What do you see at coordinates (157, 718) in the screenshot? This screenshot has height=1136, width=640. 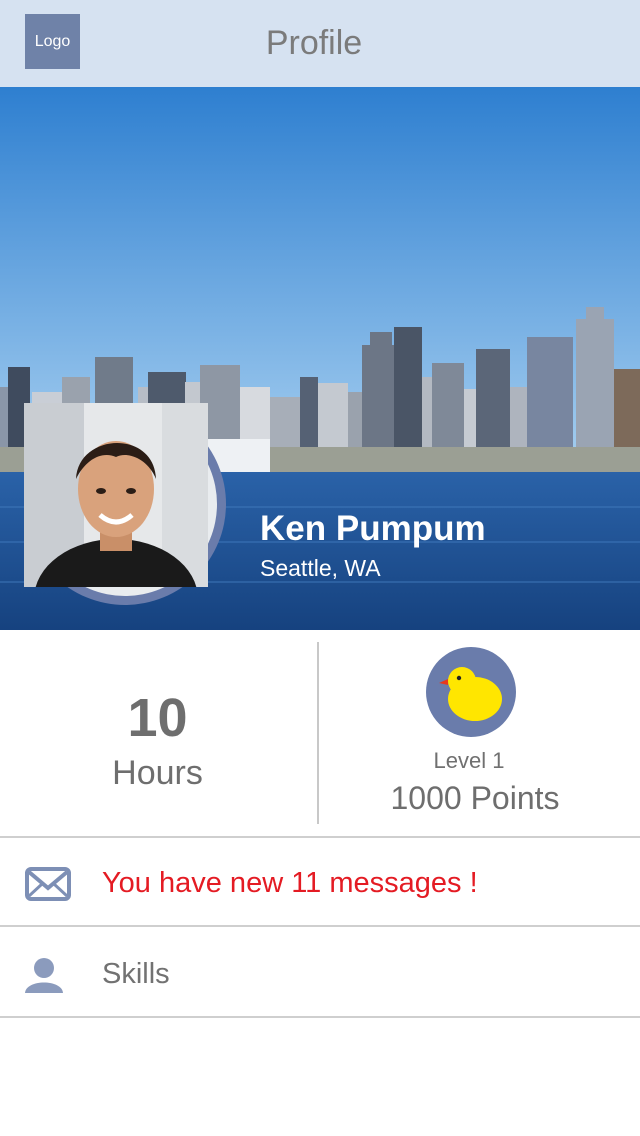 I see `hours-value: 10` at bounding box center [157, 718].